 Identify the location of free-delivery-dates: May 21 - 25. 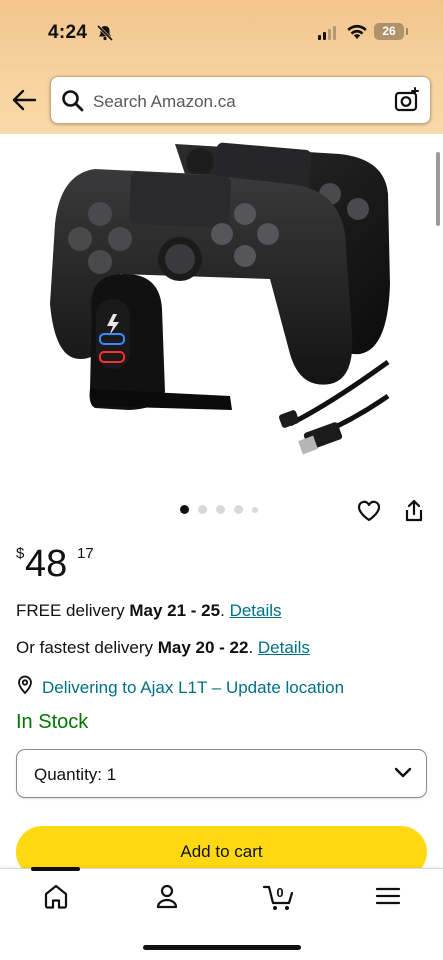
(175, 610).